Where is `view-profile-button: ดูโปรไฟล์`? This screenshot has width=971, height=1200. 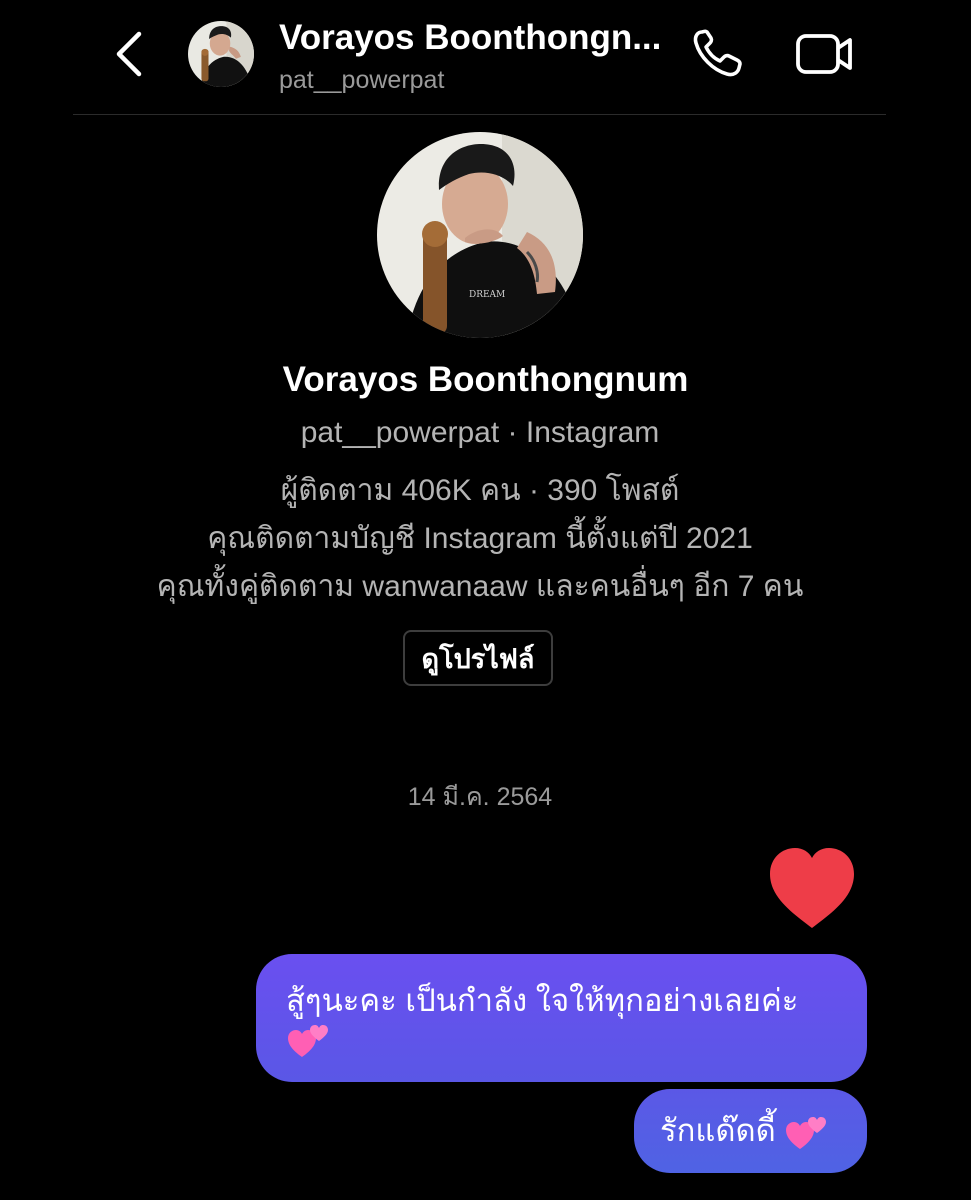 view-profile-button: ดูโปรไฟล์ is located at coordinates (478, 658).